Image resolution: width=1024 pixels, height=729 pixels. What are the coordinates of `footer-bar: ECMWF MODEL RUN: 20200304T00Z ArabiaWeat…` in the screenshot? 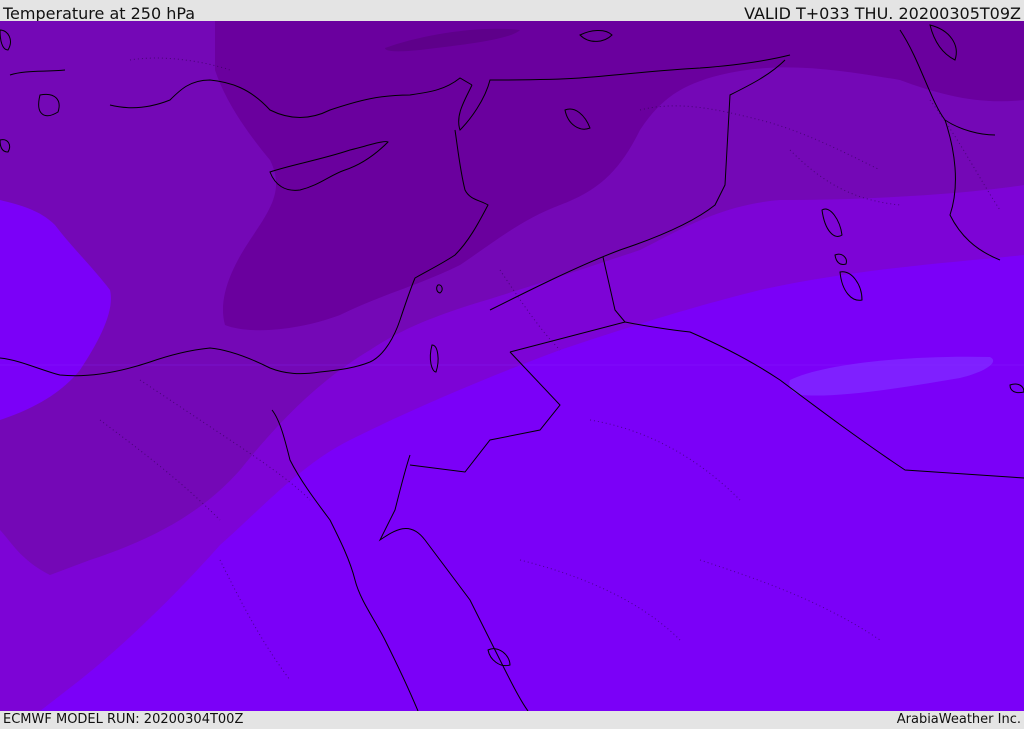 It's located at (512, 720).